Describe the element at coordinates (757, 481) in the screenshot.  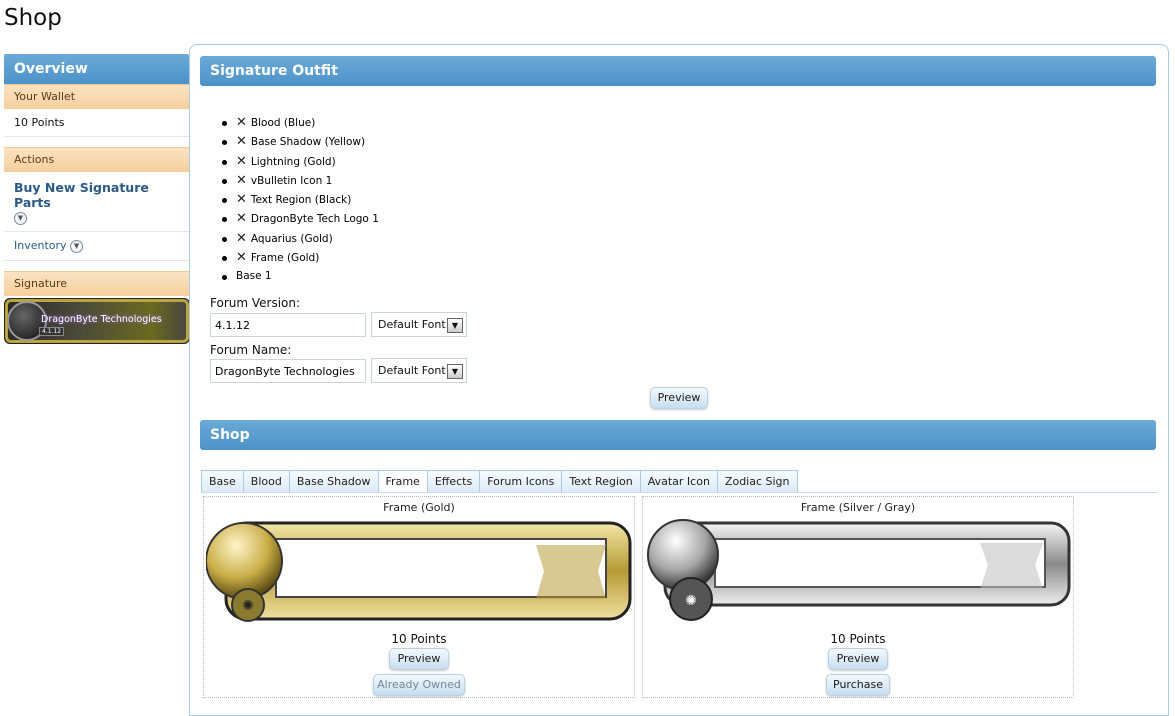
I see `tab-zodiac-sign: Zodiac Sign` at that location.